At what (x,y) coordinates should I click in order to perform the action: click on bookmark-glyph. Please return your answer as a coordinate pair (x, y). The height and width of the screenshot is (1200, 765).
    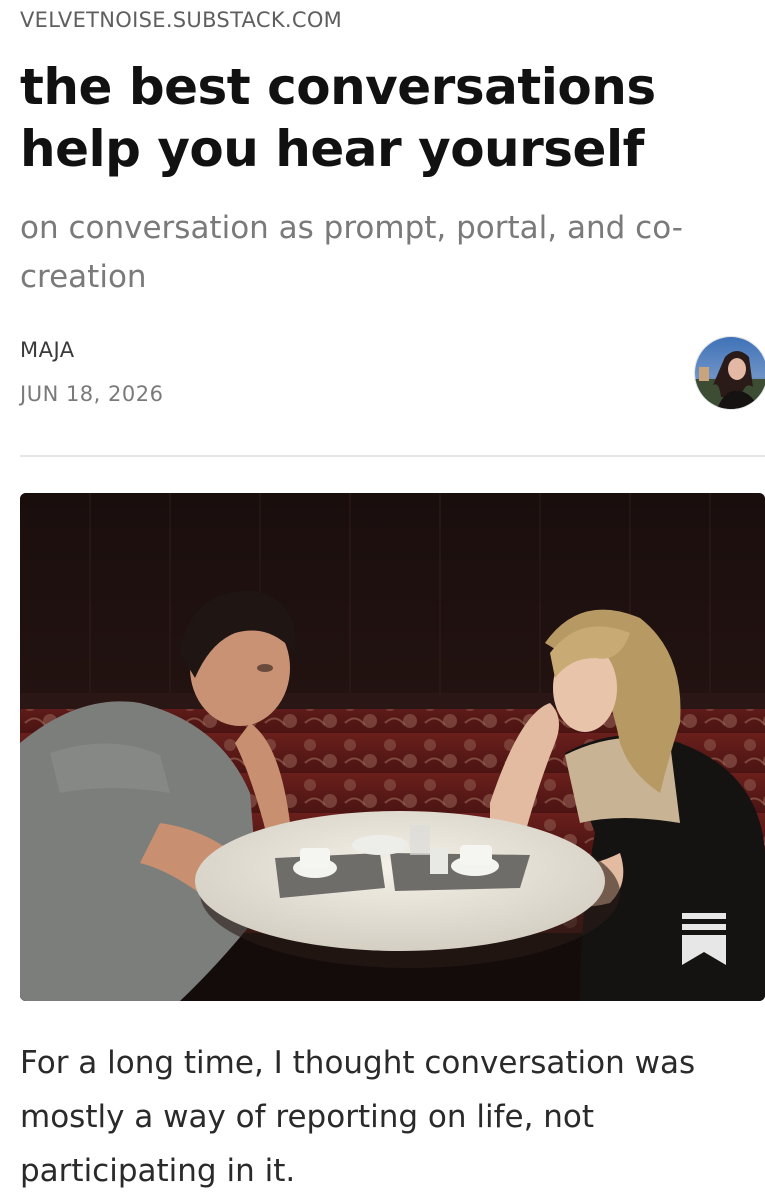
    Looking at the image, I should click on (704, 939).